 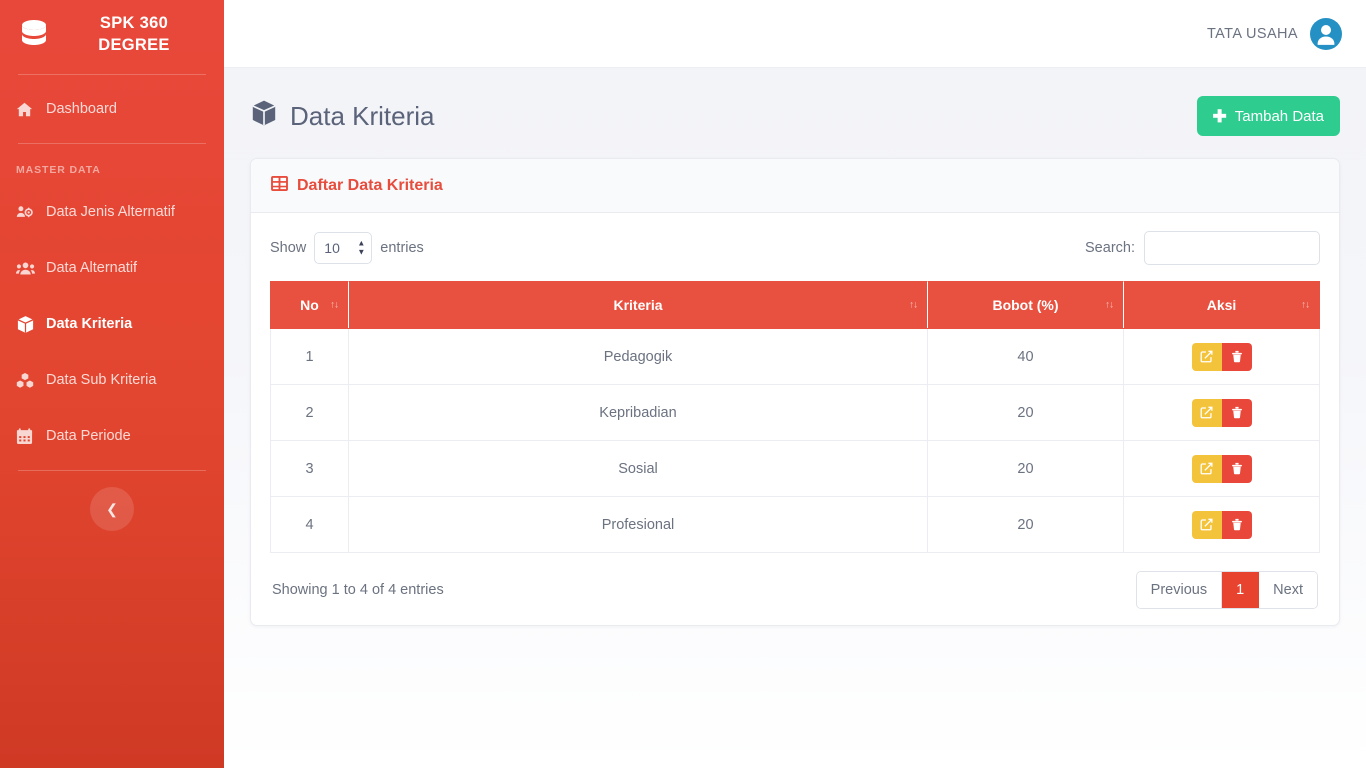 I want to click on boxes-icon, so click(x=29, y=380).